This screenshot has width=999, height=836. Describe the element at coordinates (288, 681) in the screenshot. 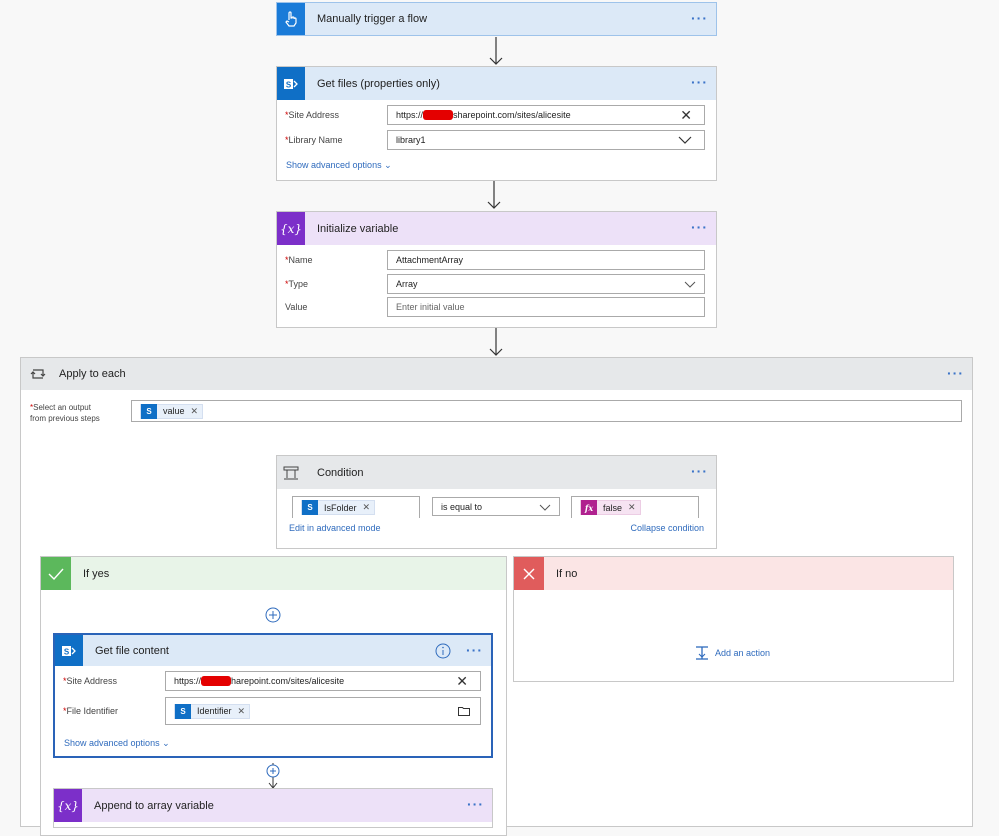

I see `site-address-suffix: harepoint.com/sites/alicesite` at that location.